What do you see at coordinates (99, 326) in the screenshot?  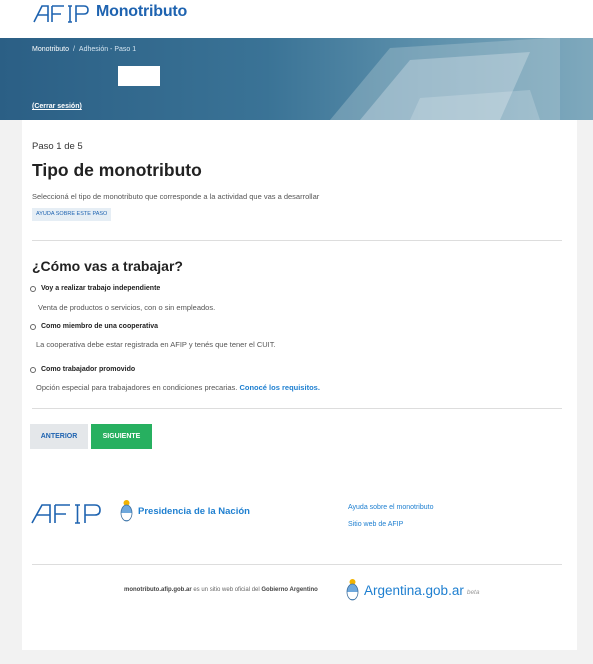 I see `option-label: Como miembro de una cooperativa` at bounding box center [99, 326].